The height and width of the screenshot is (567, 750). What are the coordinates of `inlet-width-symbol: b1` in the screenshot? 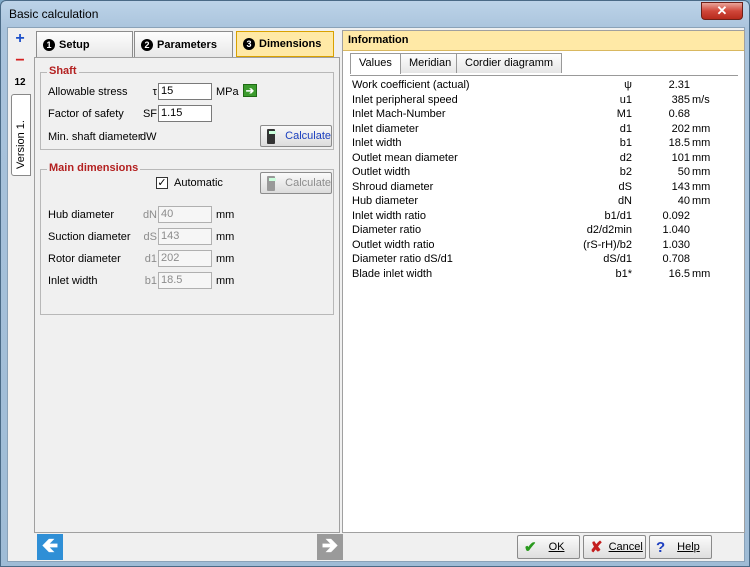 It's located at (150, 281).